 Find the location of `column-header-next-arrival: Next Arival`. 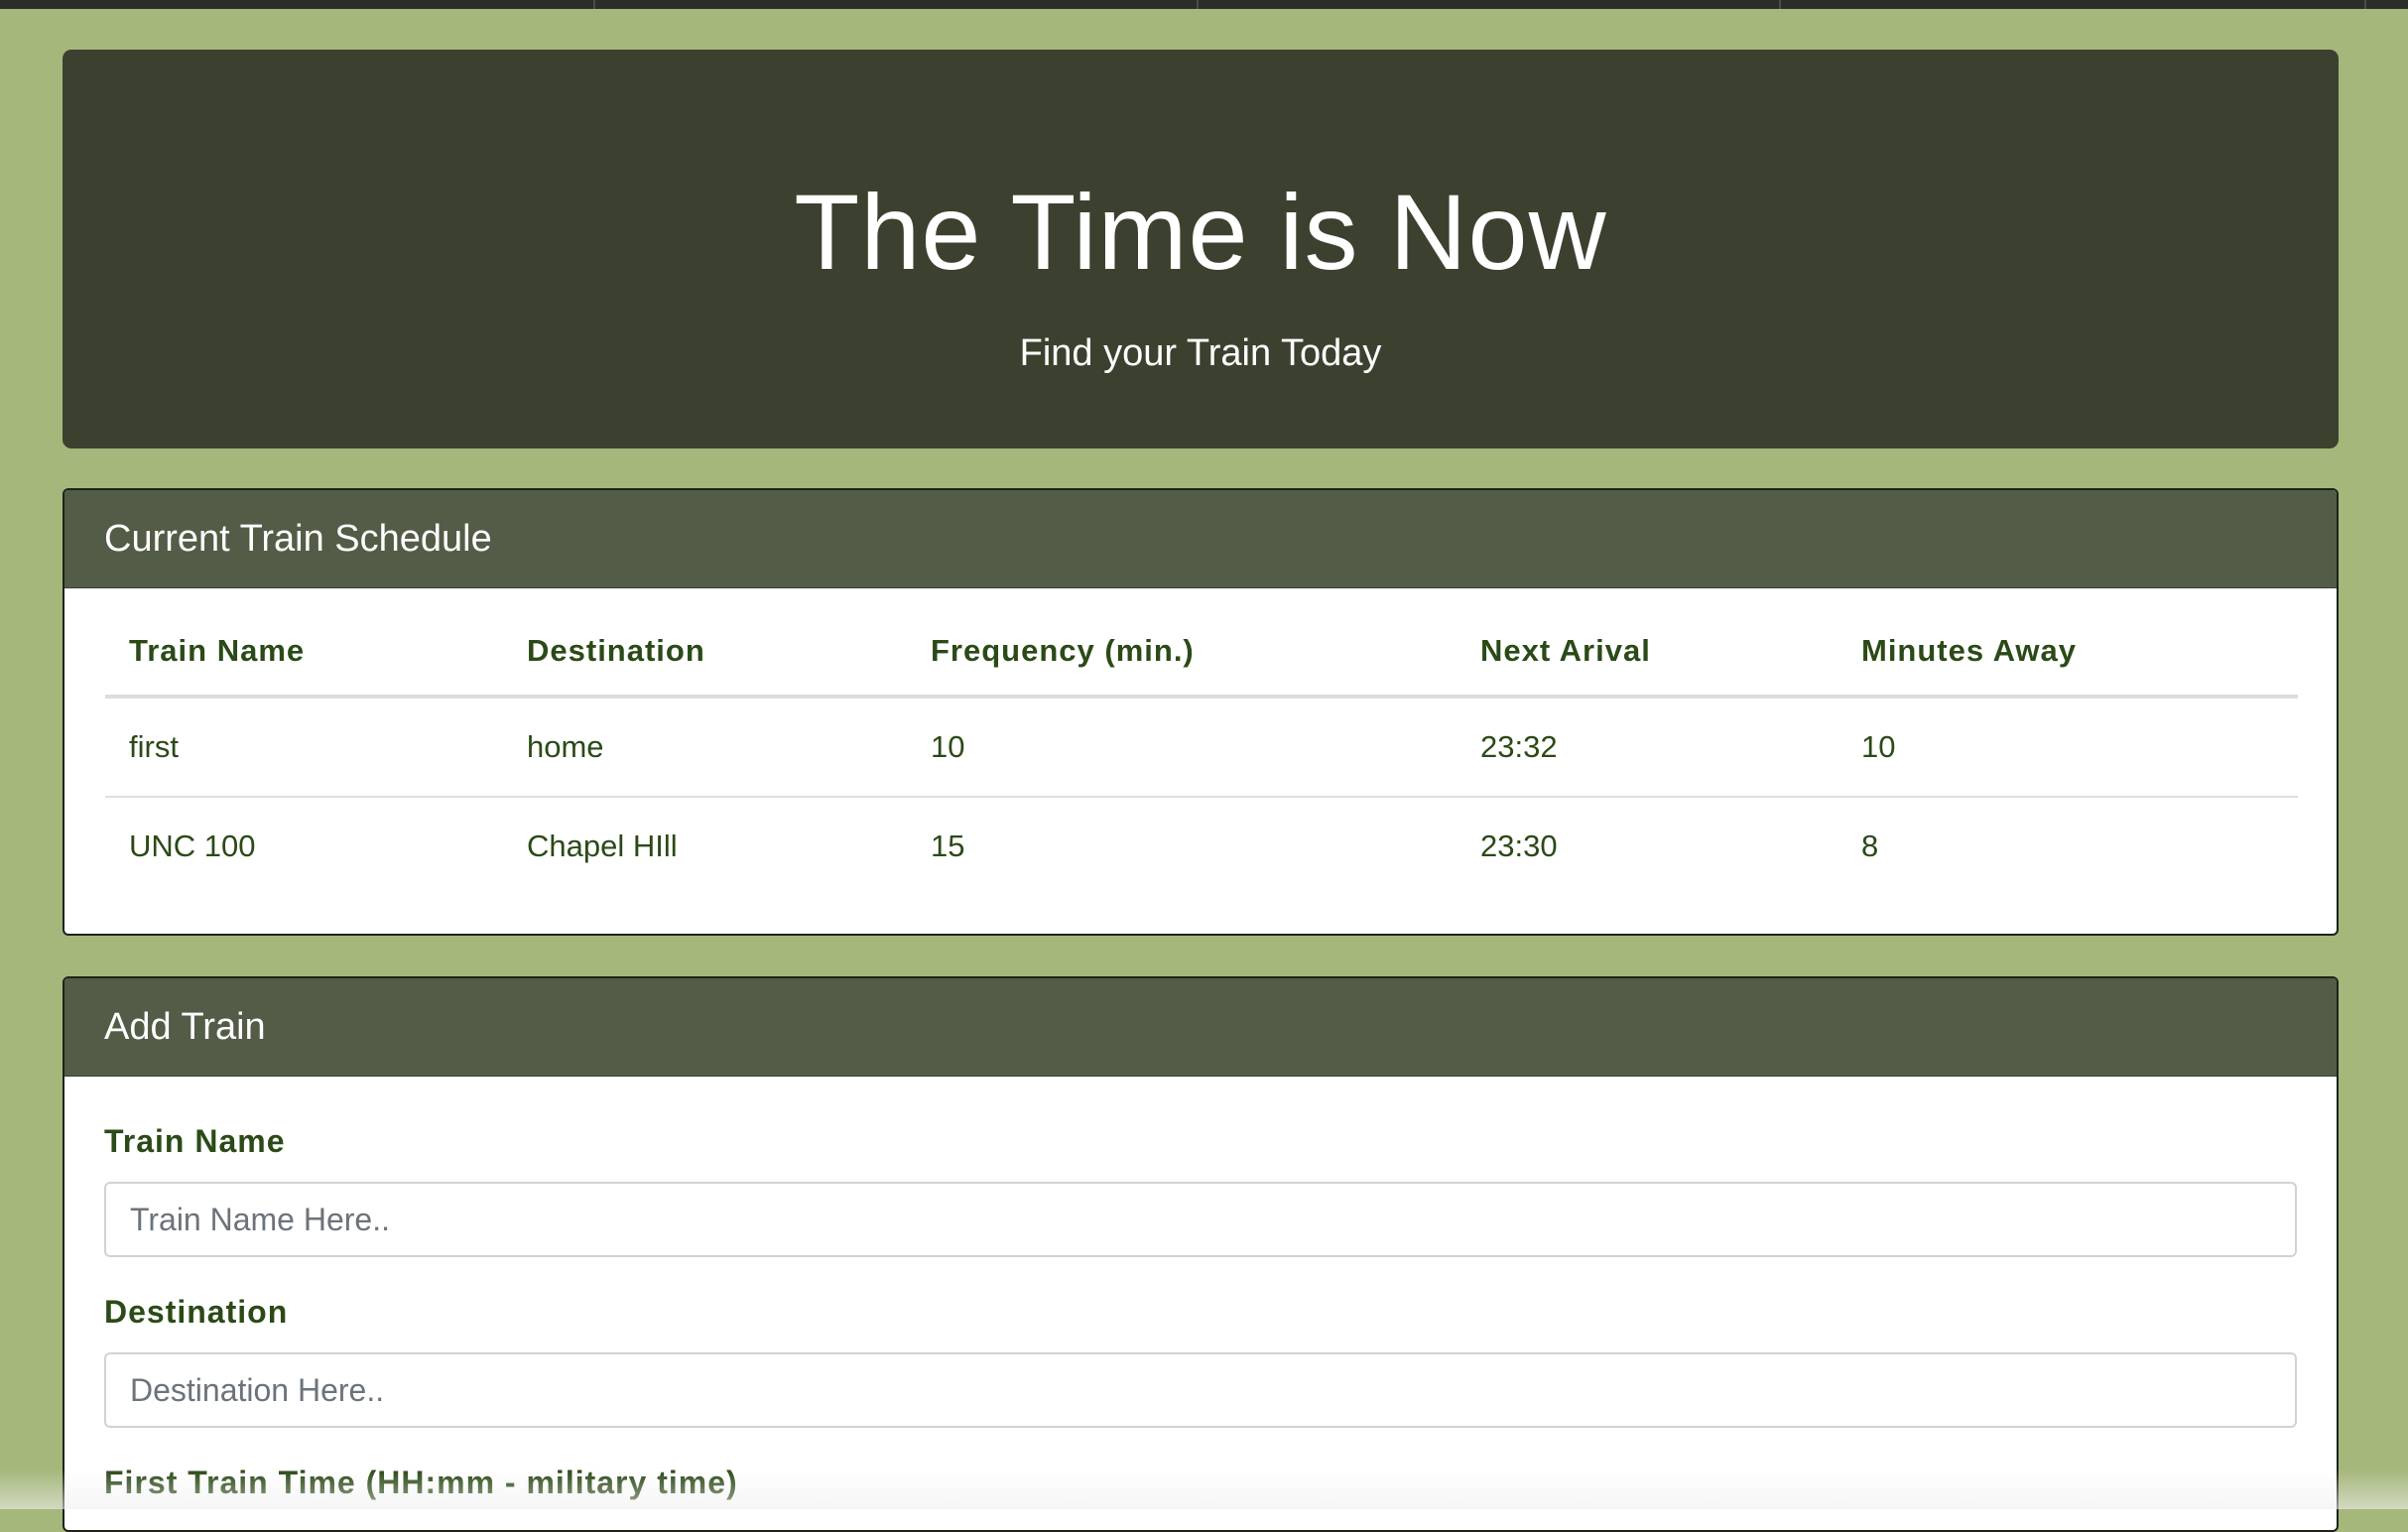

column-header-next-arrival: Next Arival is located at coordinates (1647, 653).